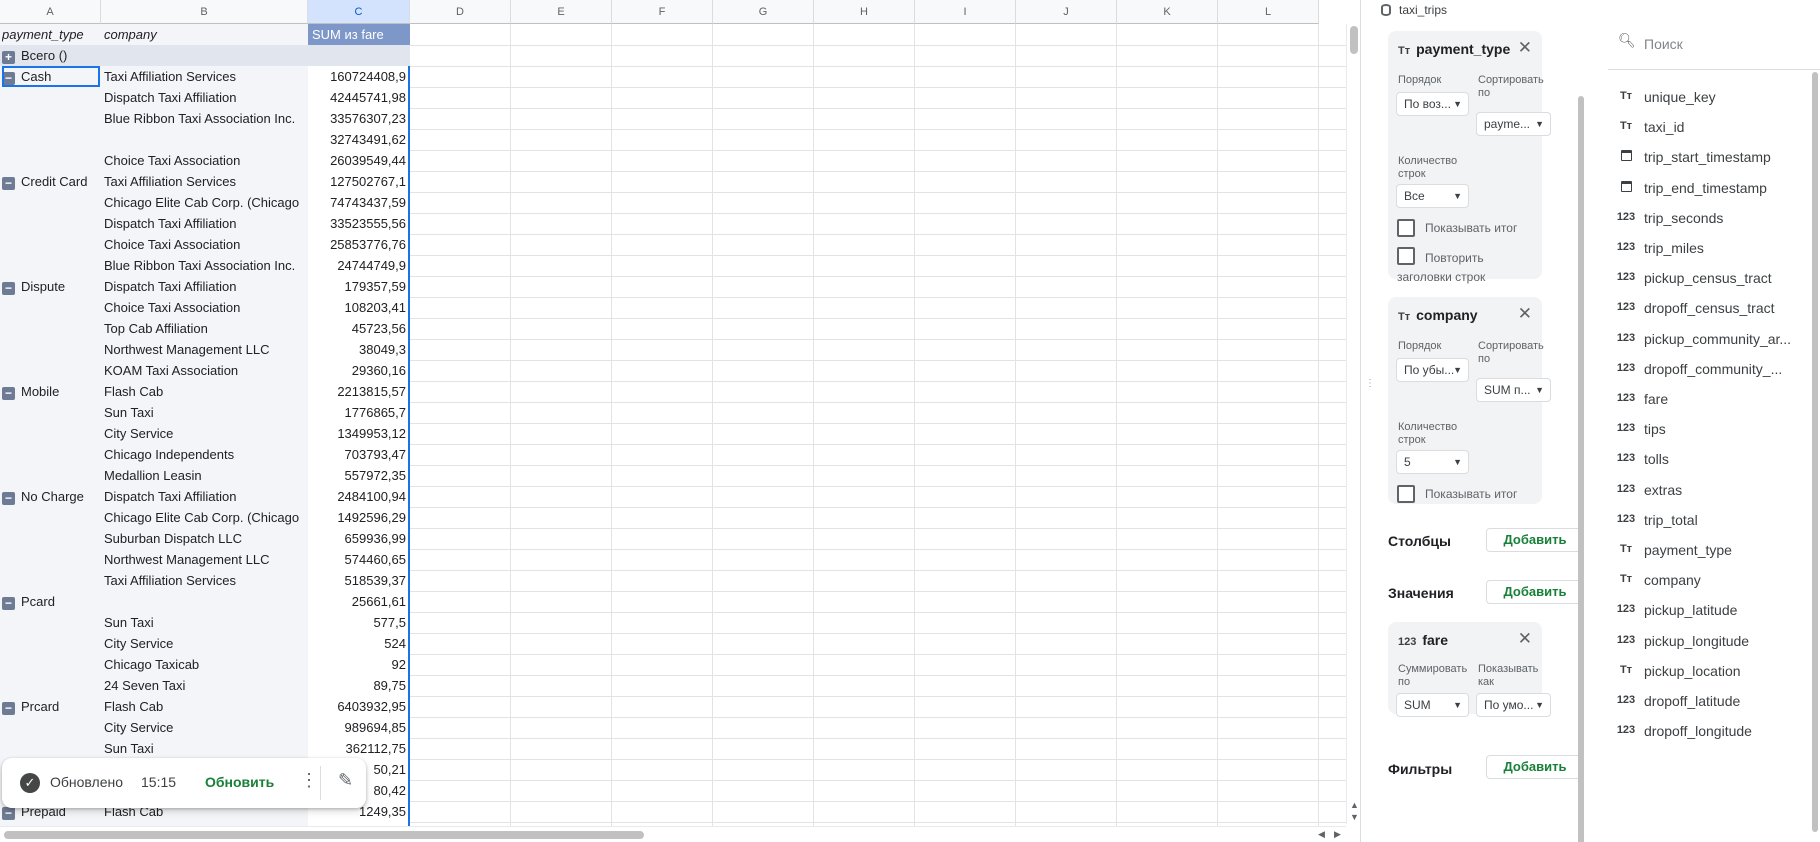 This screenshot has height=842, width=1820. Describe the element at coordinates (357, 727) in the screenshot. I see `sum-fare-cell: 989694,85` at that location.